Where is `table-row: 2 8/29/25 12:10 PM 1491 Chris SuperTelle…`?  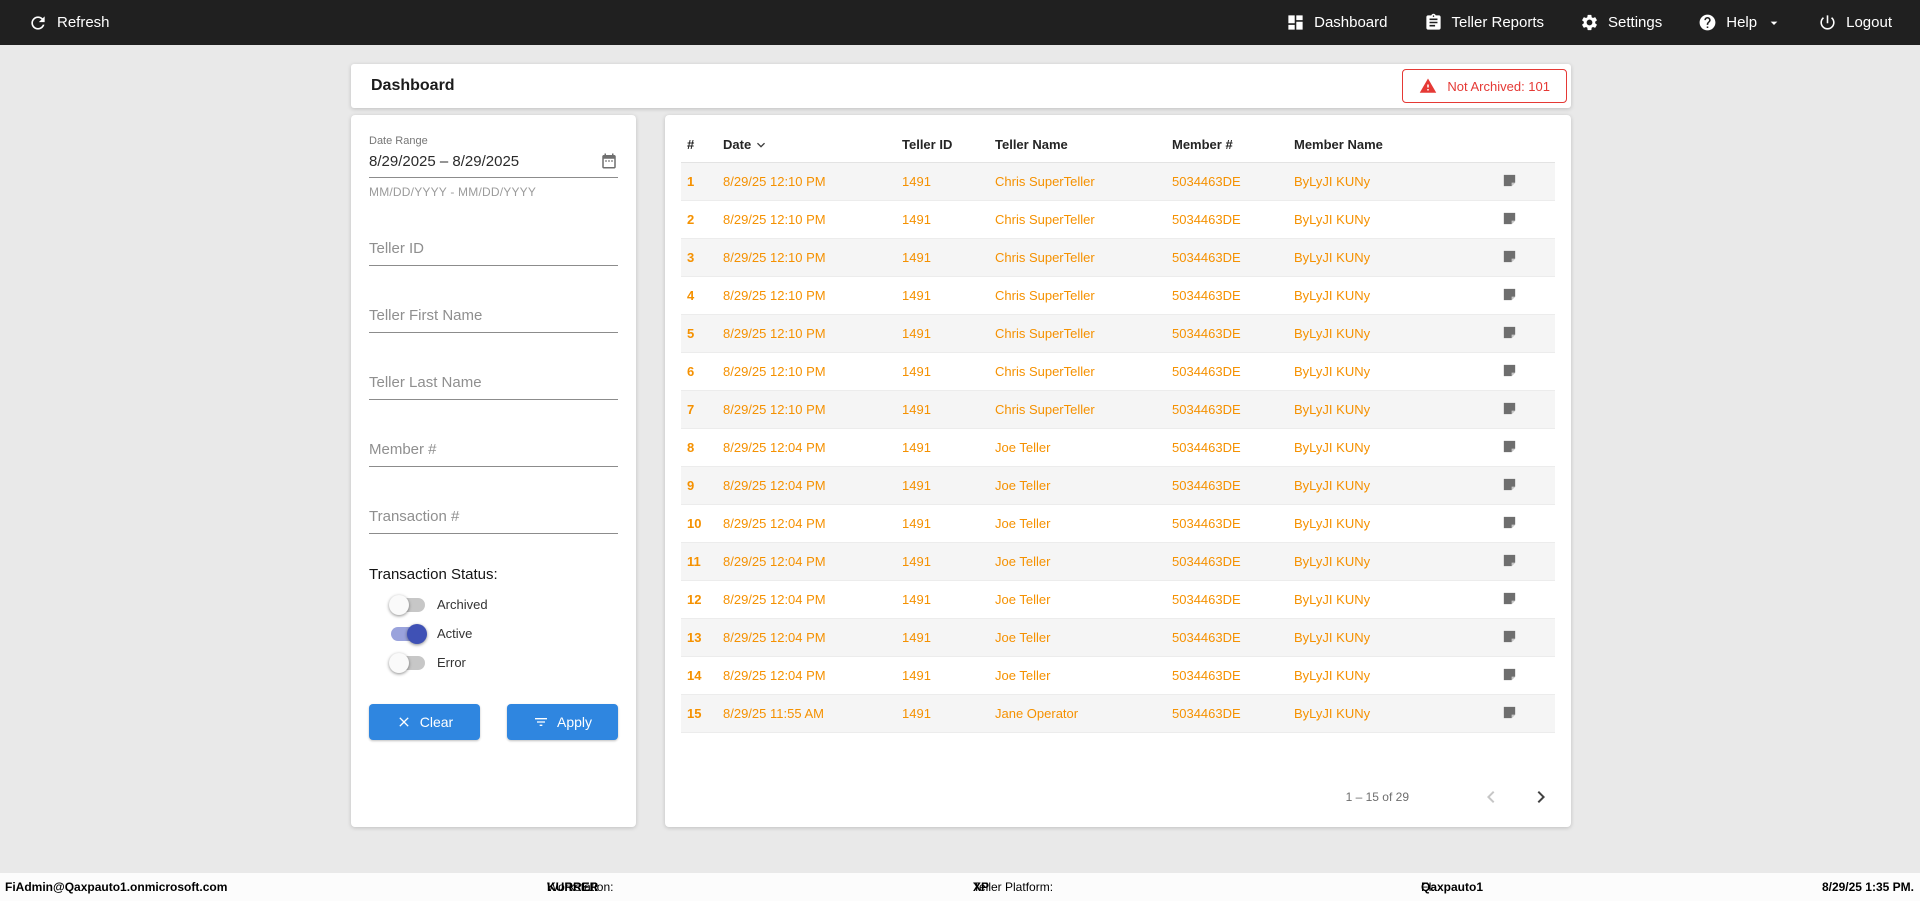
table-row: 2 8/29/25 12:10 PM 1491 Chris SuperTelle… is located at coordinates (1118, 220).